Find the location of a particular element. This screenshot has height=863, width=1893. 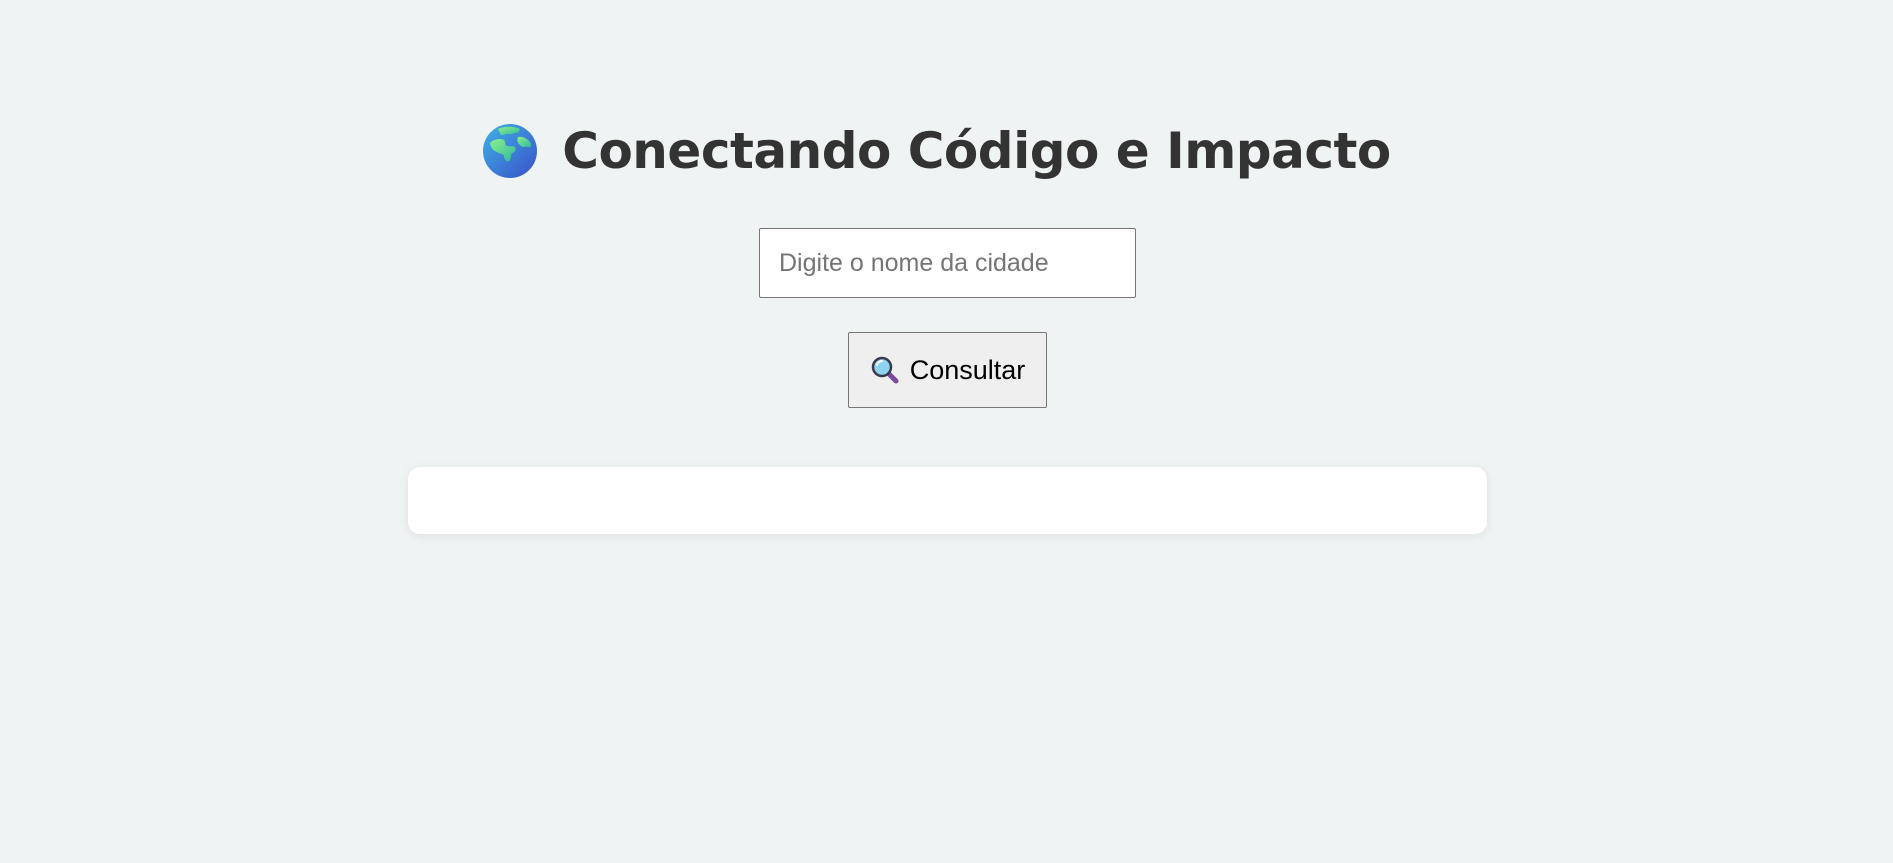

consult-button: Consultar is located at coordinates (947, 370).